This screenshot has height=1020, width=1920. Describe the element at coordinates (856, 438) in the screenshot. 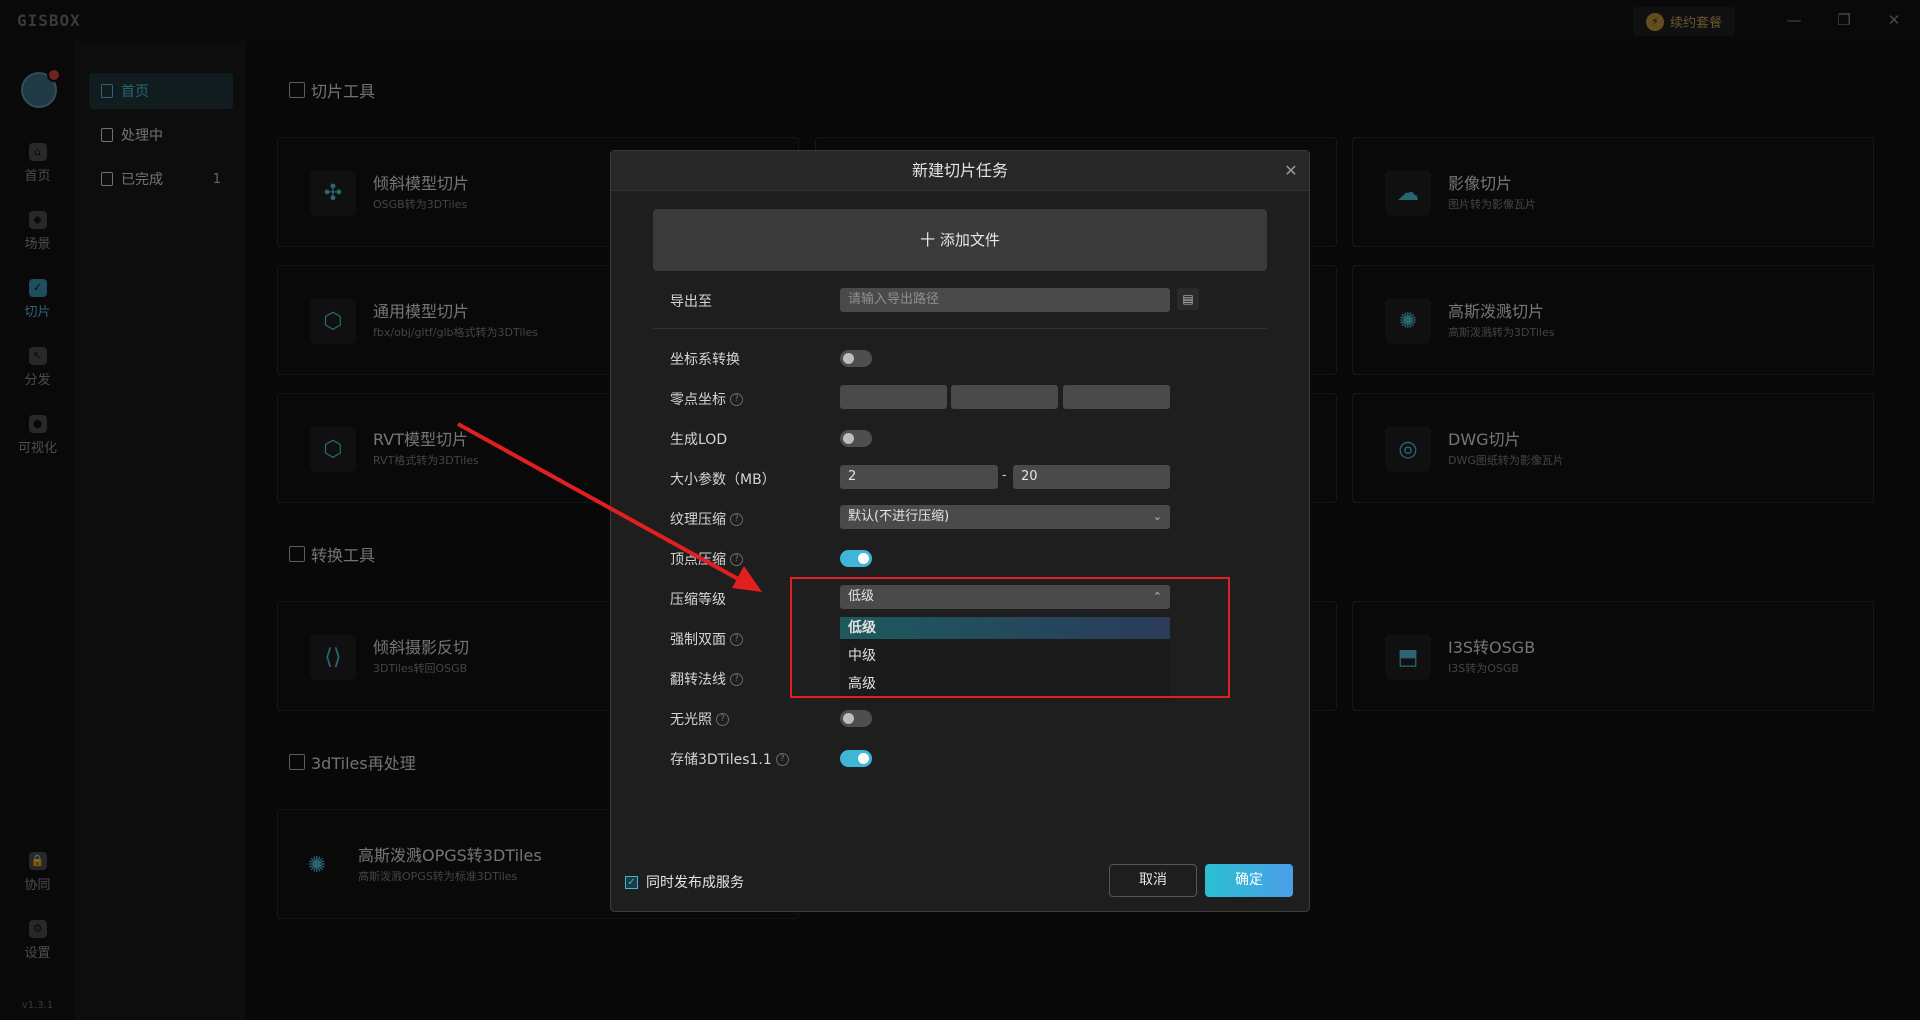

I see `lod-toggle` at that location.